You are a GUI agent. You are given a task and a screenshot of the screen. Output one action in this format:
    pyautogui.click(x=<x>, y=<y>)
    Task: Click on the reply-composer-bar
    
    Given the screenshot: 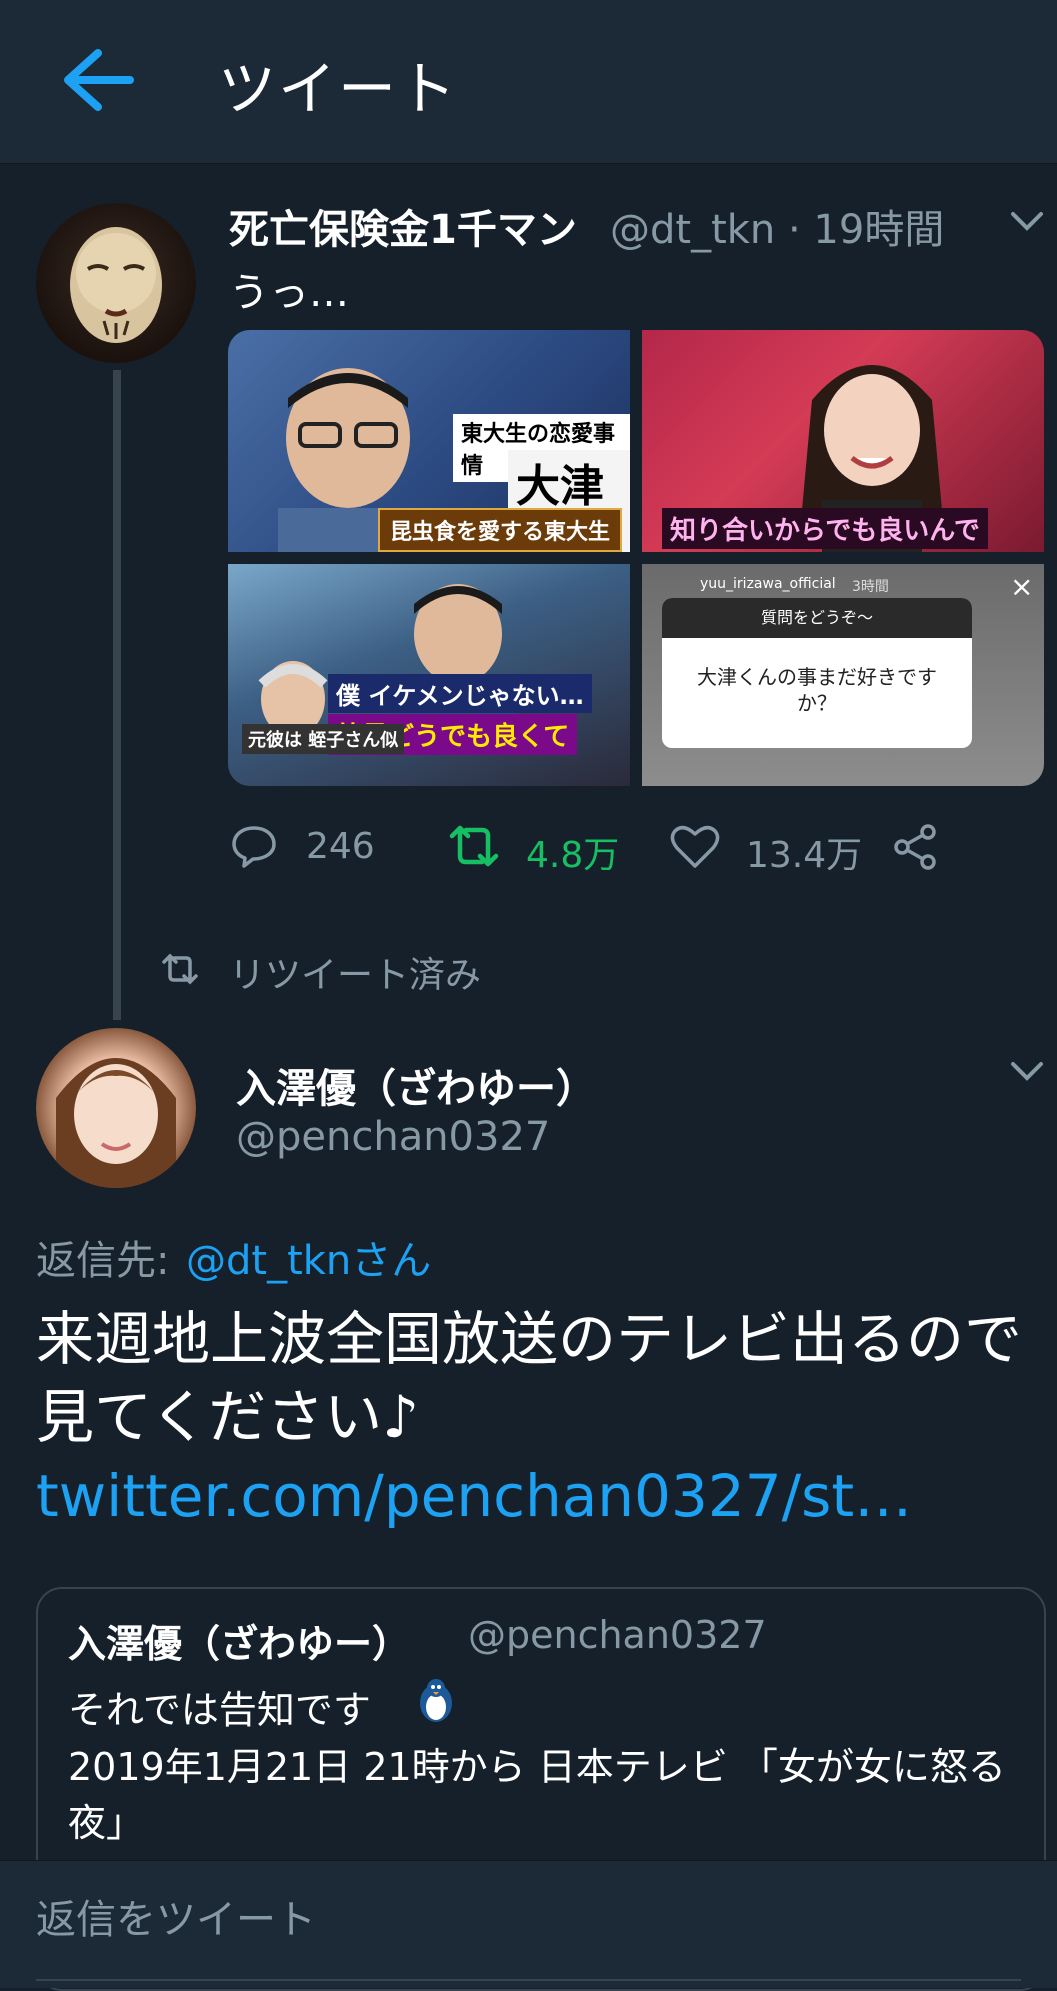 What is the action you would take?
    pyautogui.click(x=528, y=1924)
    